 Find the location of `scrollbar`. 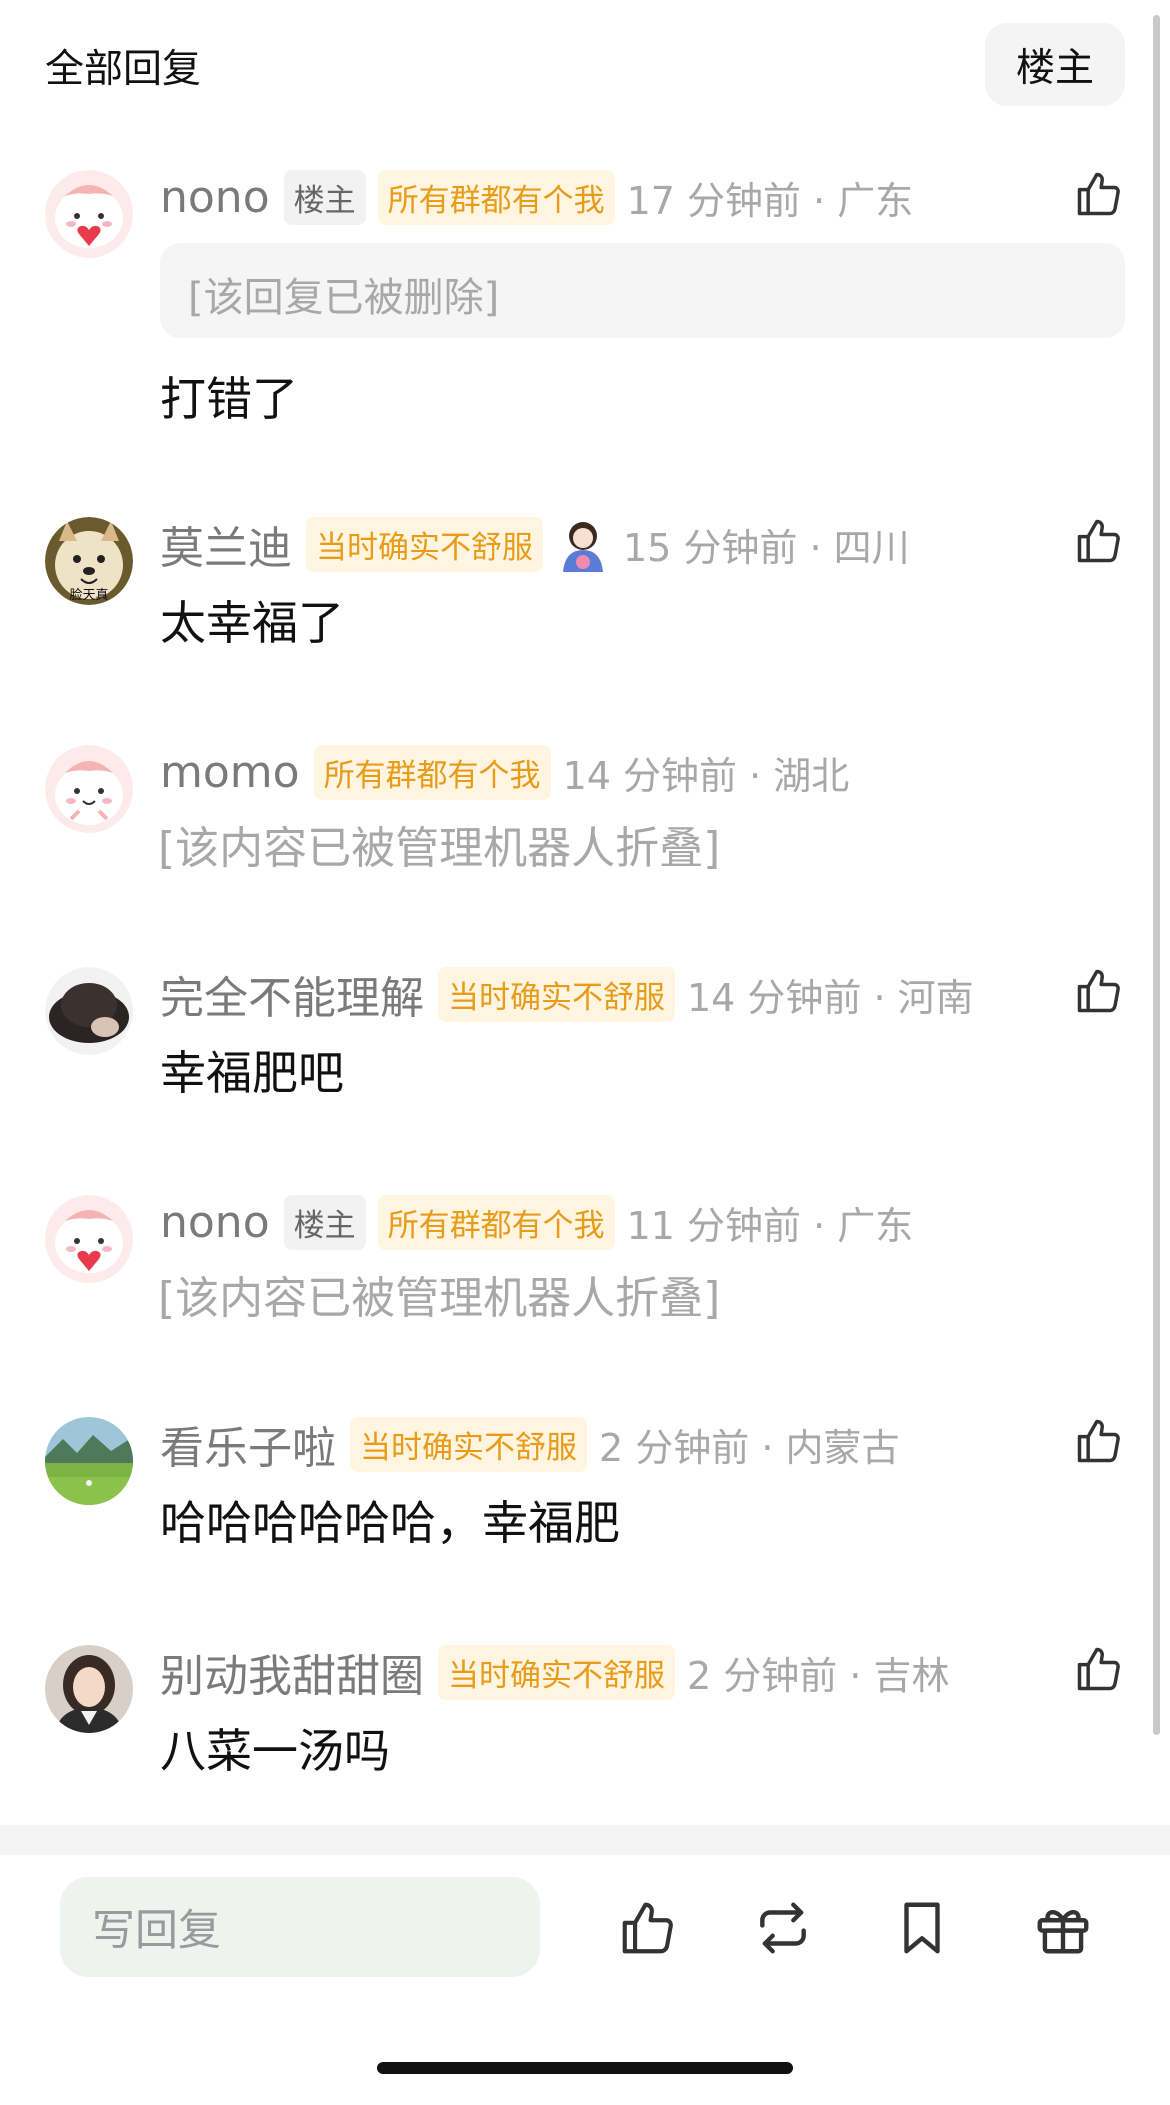

scrollbar is located at coordinates (1156, 875).